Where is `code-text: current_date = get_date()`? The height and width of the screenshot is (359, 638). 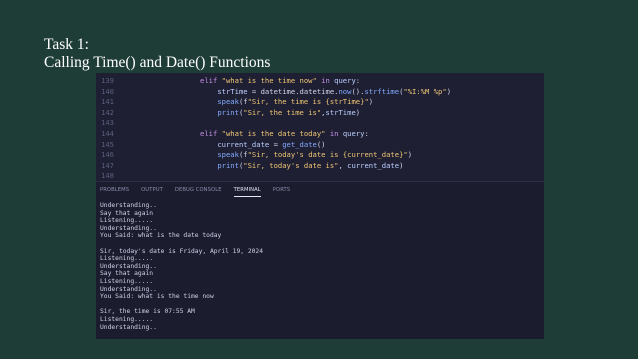
code-text: current_date = get_date() is located at coordinates (263, 144).